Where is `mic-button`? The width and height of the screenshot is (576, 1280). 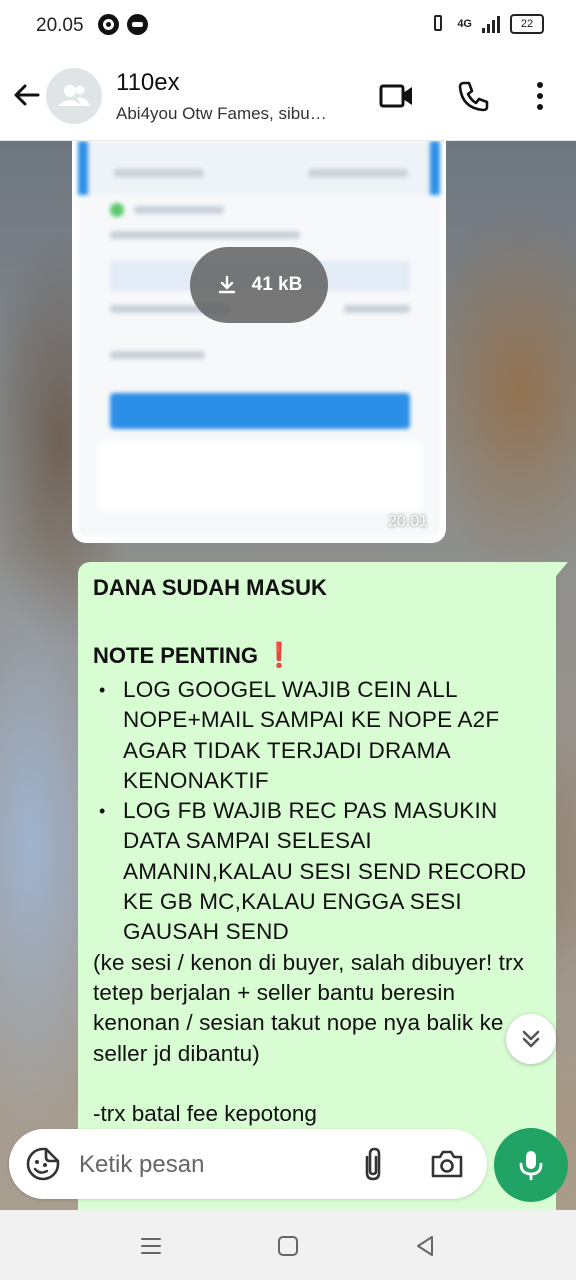
mic-button is located at coordinates (531, 1165).